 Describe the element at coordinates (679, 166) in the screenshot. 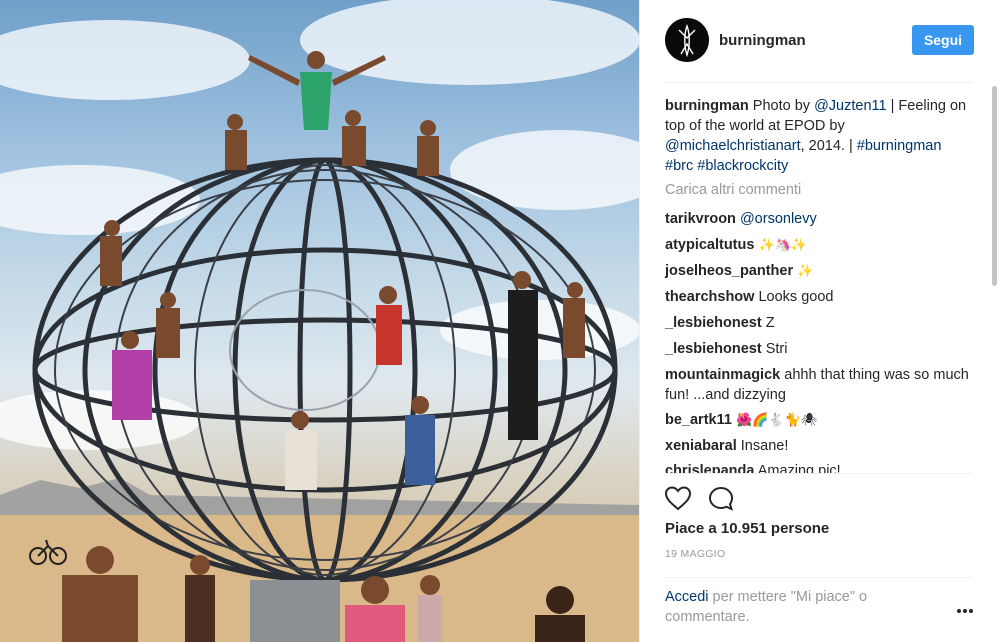

I see `caption-hashtag: #brc` at that location.